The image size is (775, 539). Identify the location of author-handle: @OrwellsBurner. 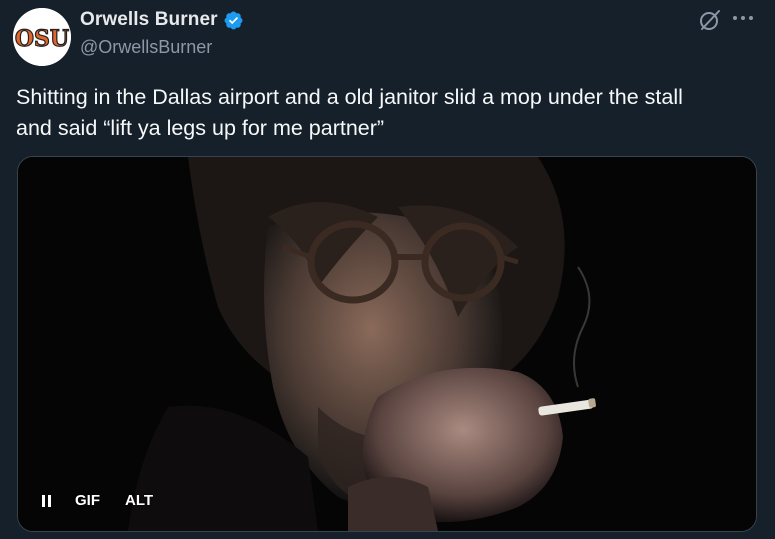
(146, 47).